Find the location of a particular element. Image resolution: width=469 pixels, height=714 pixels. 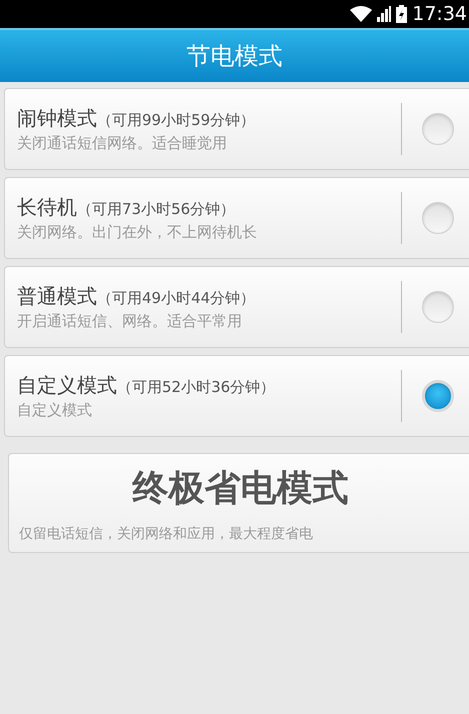

available-time: （可用73小时56分钟） is located at coordinates (156, 209).